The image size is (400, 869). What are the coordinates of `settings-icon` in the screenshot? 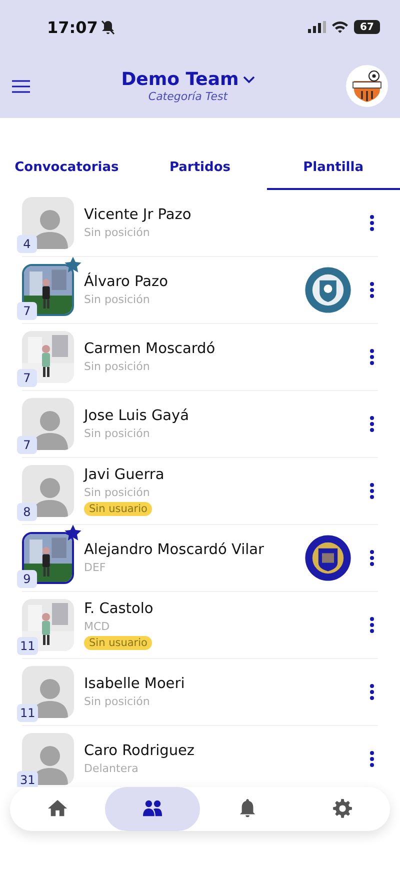 It's located at (343, 809).